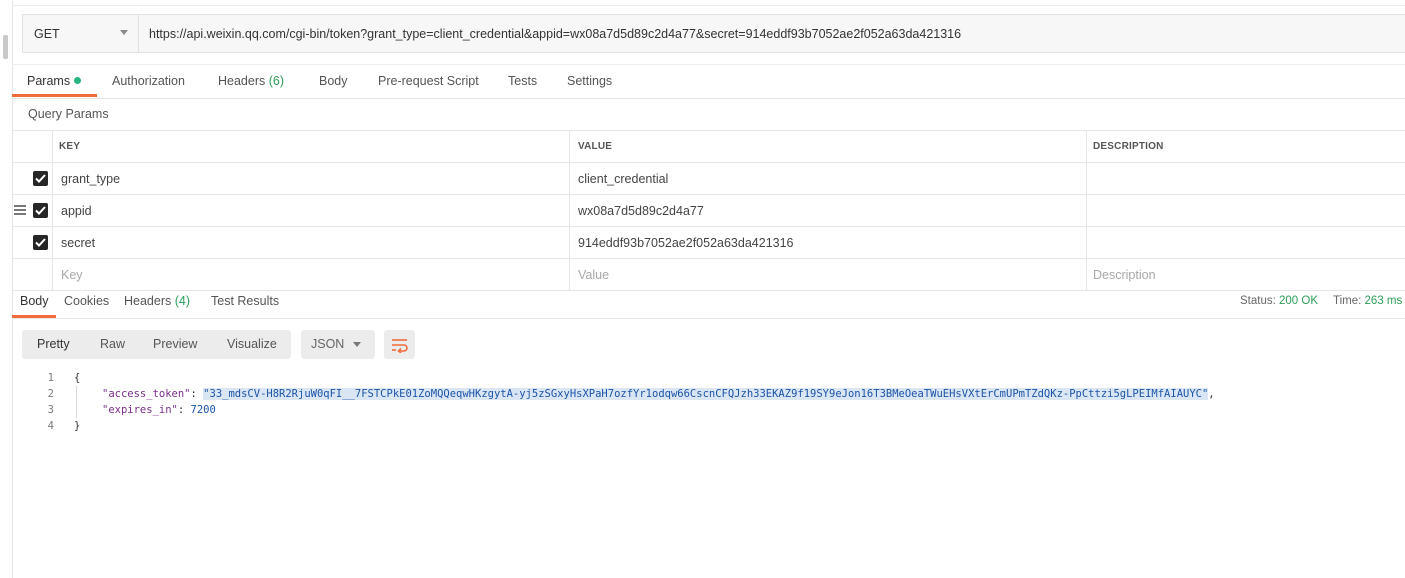 The height and width of the screenshot is (578, 1405). Describe the element at coordinates (34, 316) in the screenshot. I see `active-response-tab-indicator` at that location.